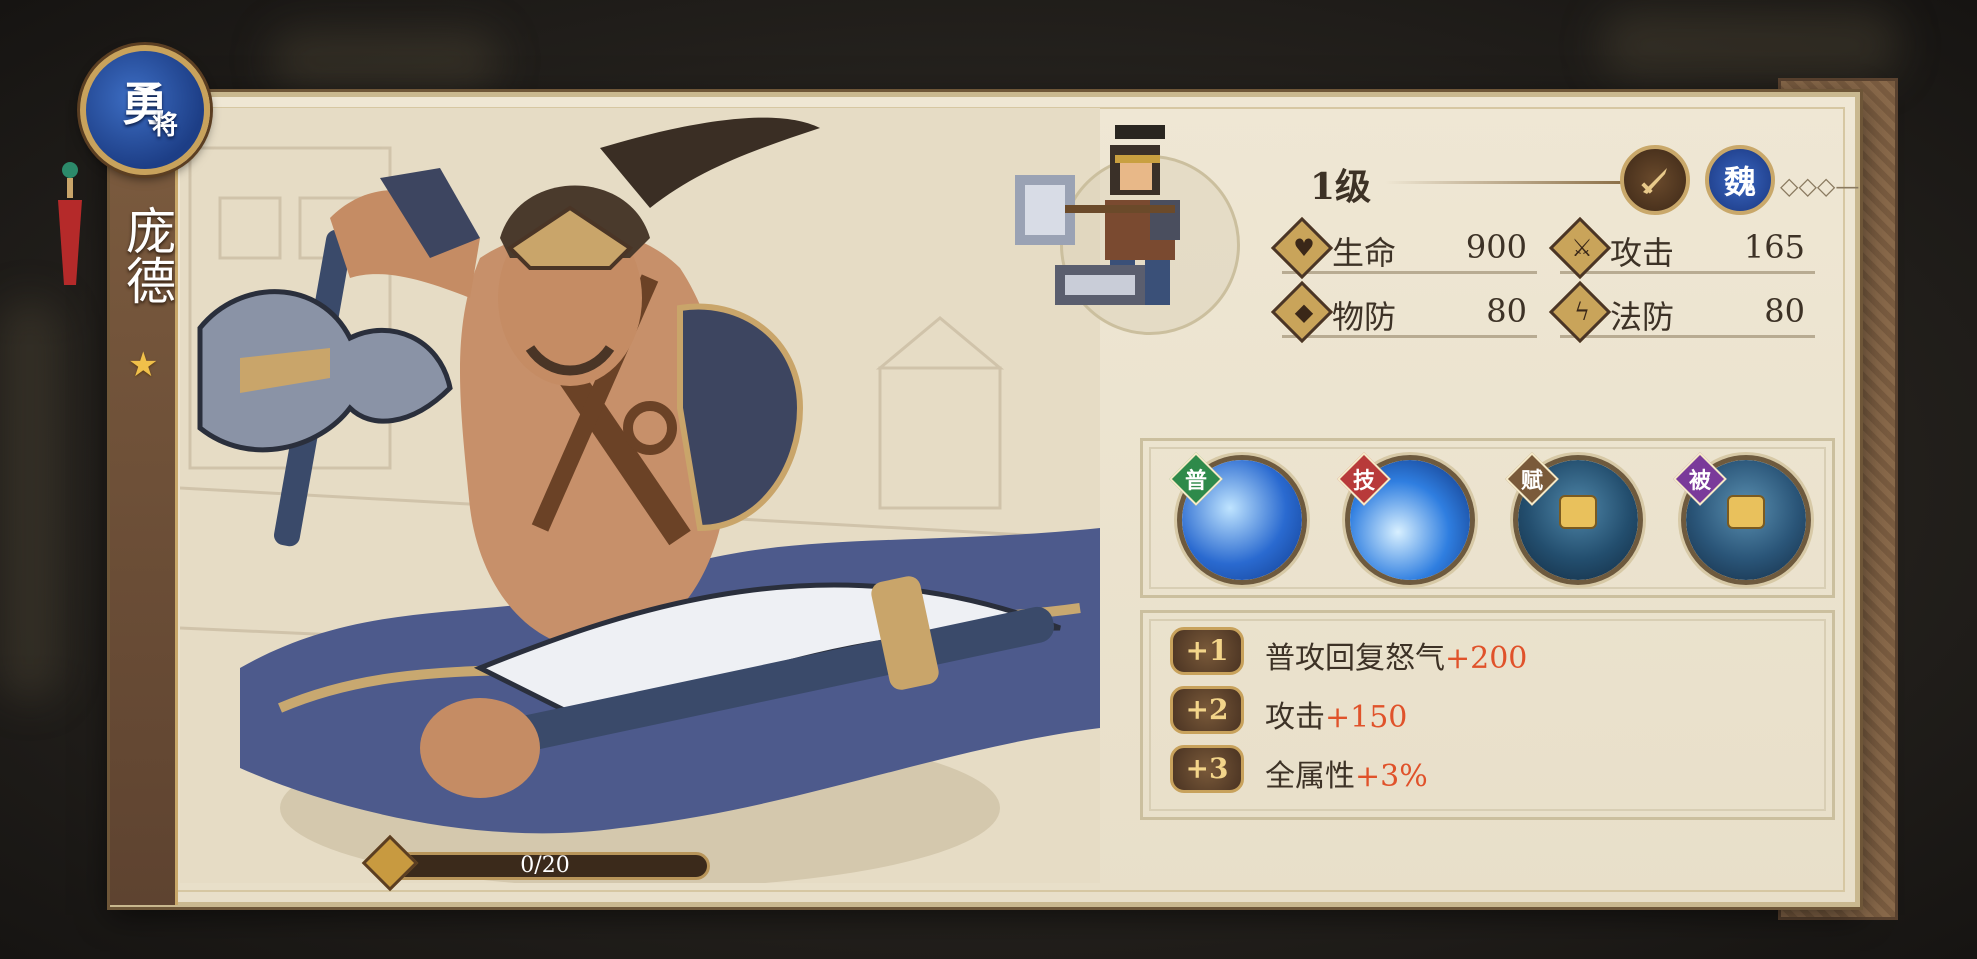  Describe the element at coordinates (1341, 187) in the screenshot. I see `hero-level: 1级` at that location.